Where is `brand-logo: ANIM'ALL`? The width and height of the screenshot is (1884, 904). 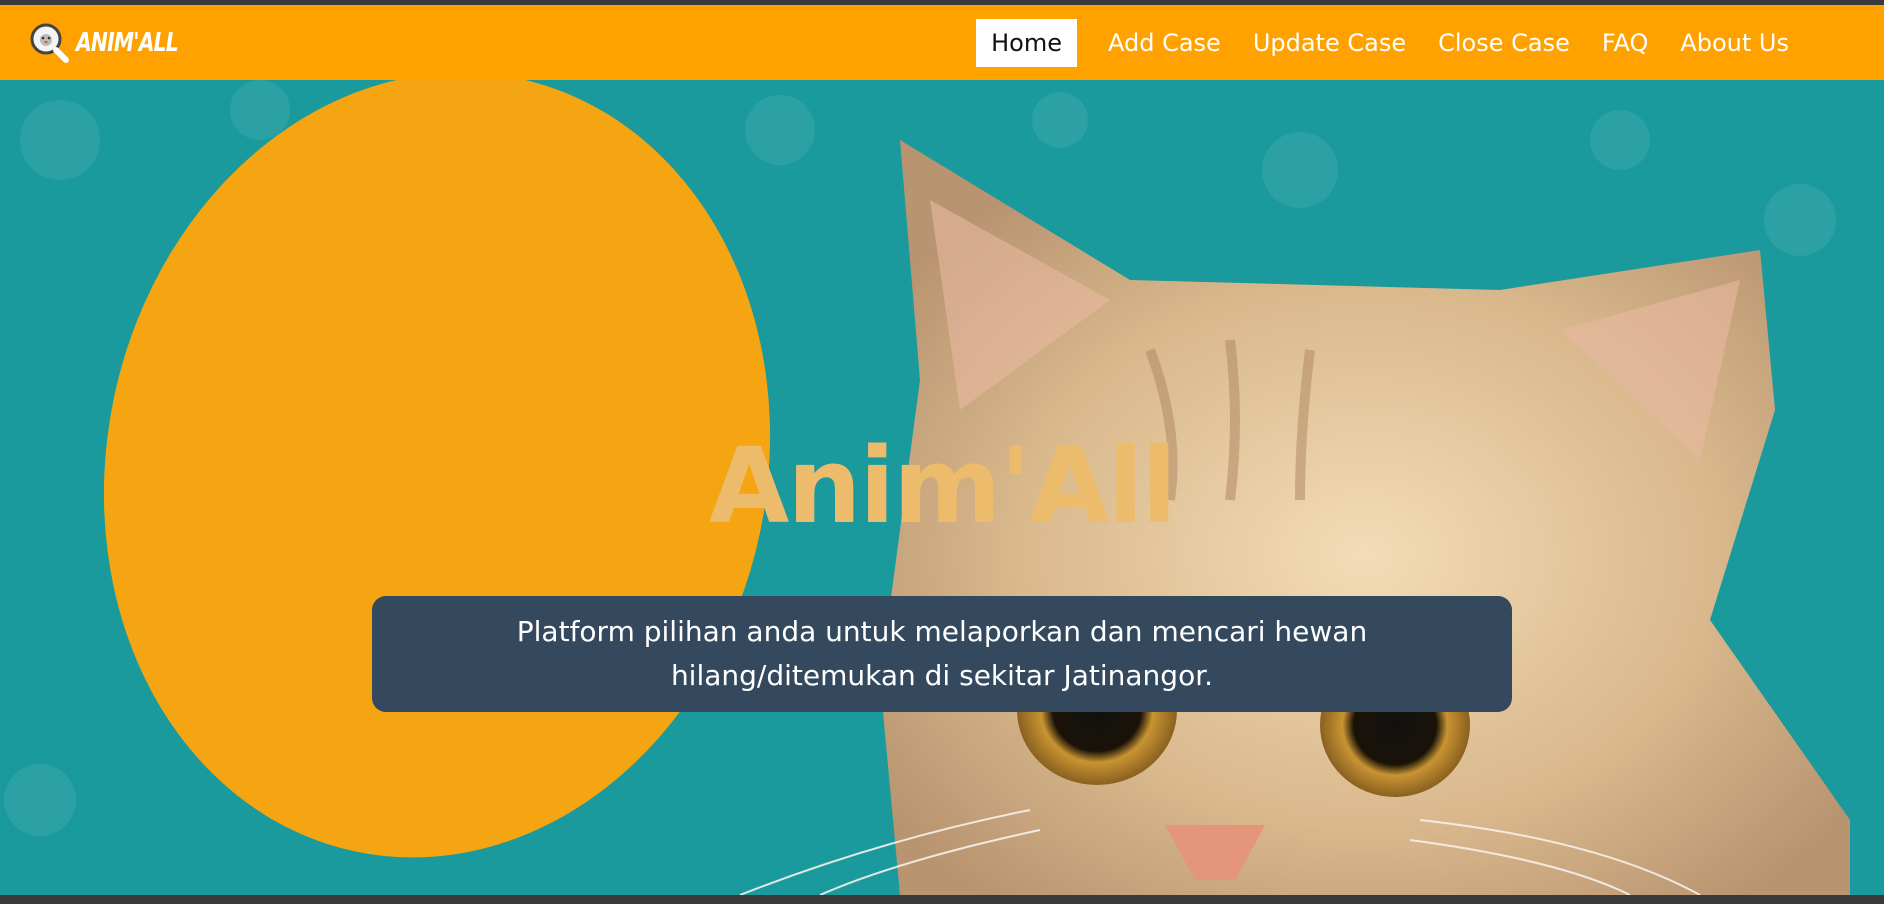 brand-logo: ANIM'ALL is located at coordinates (117, 43).